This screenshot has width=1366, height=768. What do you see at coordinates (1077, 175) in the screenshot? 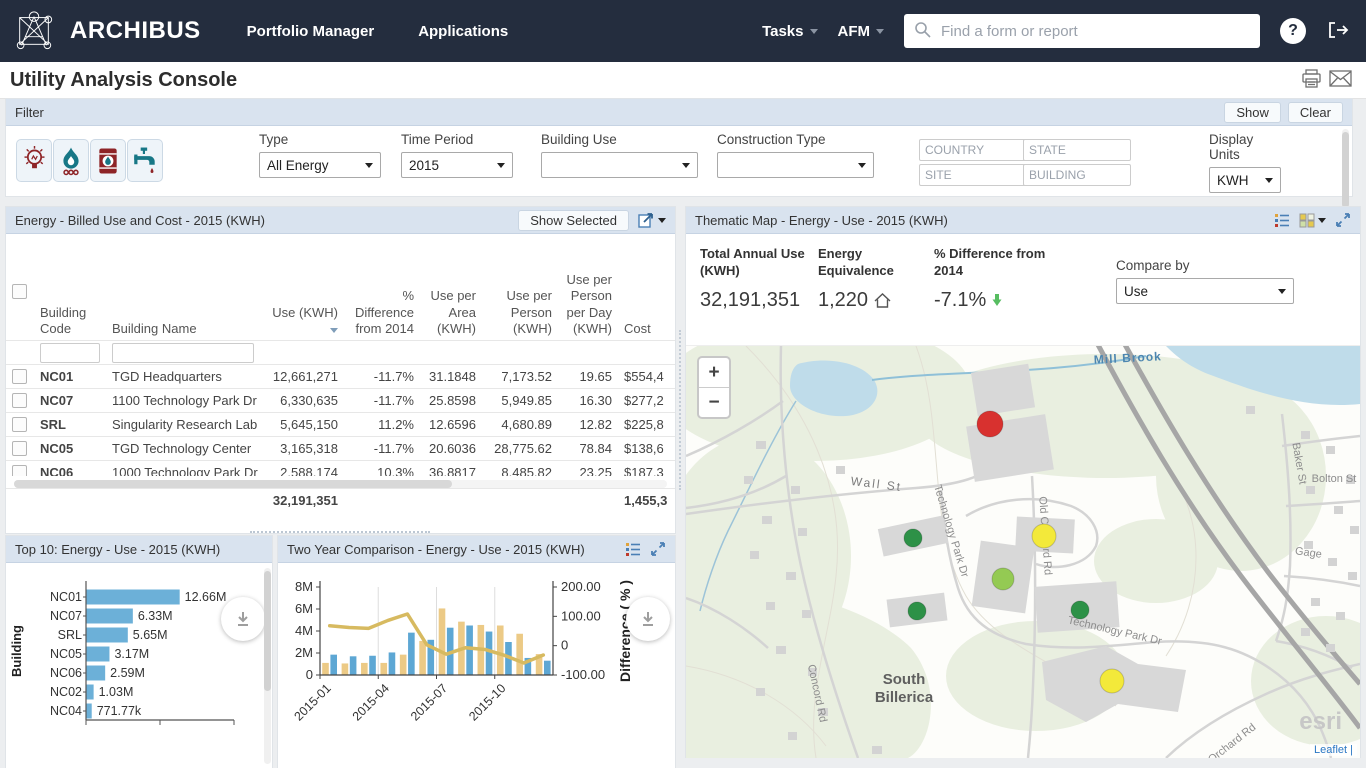
I see `building-input` at bounding box center [1077, 175].